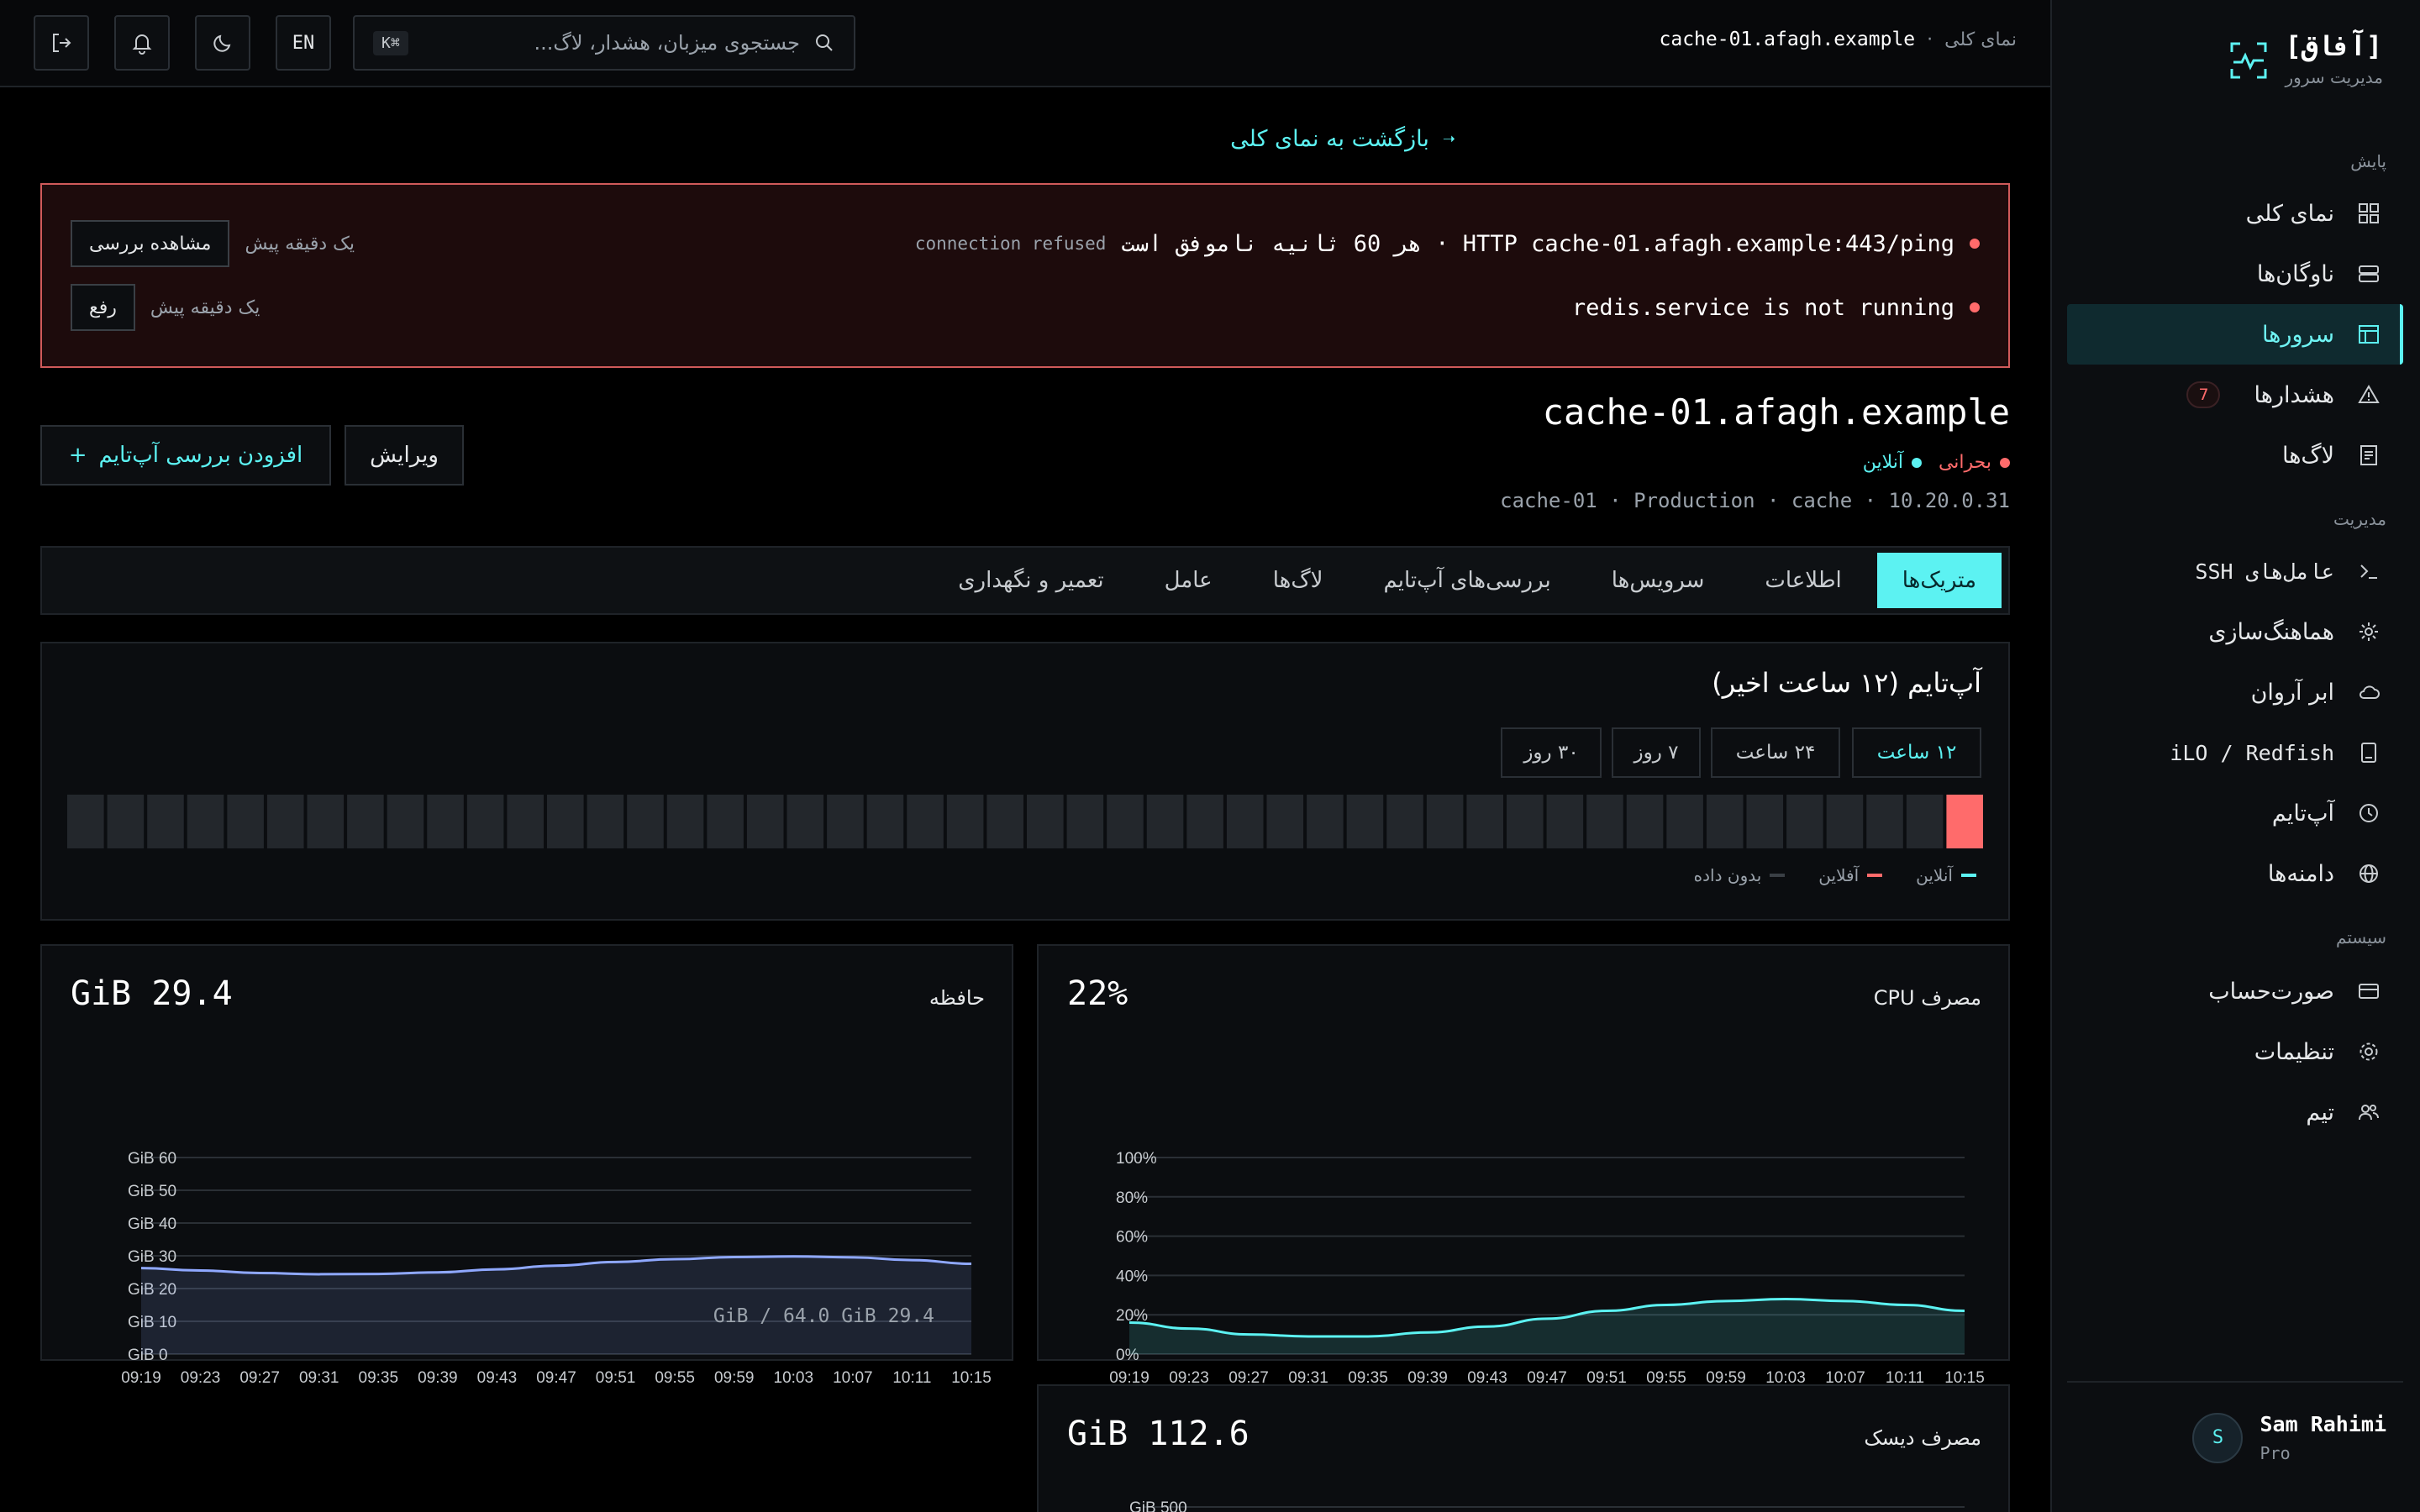 The width and height of the screenshot is (2420, 1512). What do you see at coordinates (2204, 394) in the screenshot?
I see `alerts-count-badge: 7` at bounding box center [2204, 394].